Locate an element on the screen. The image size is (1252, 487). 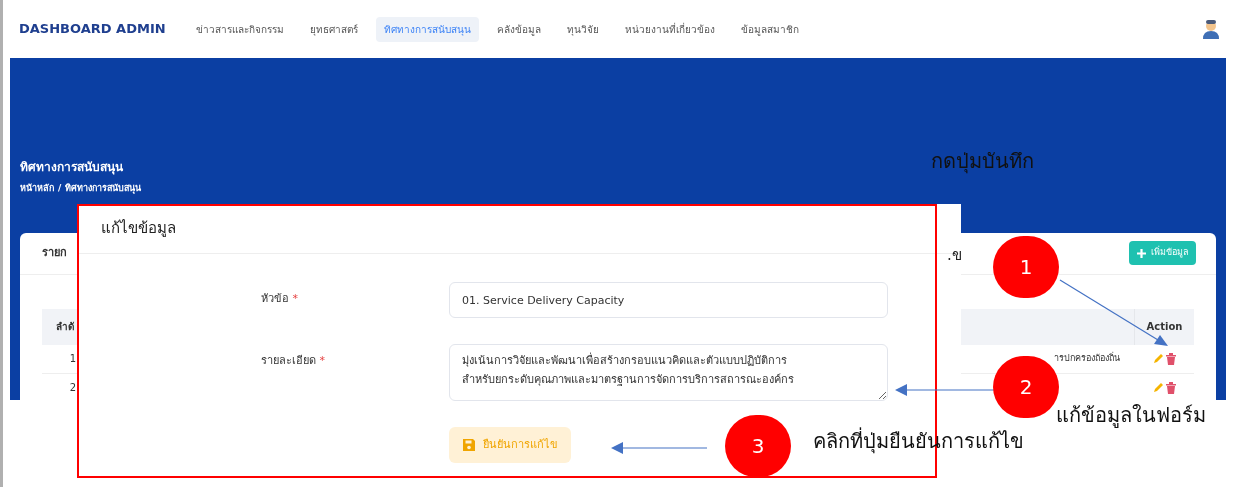
nav-link: ข่าวสารและกิจกรรม is located at coordinates (239, 29).